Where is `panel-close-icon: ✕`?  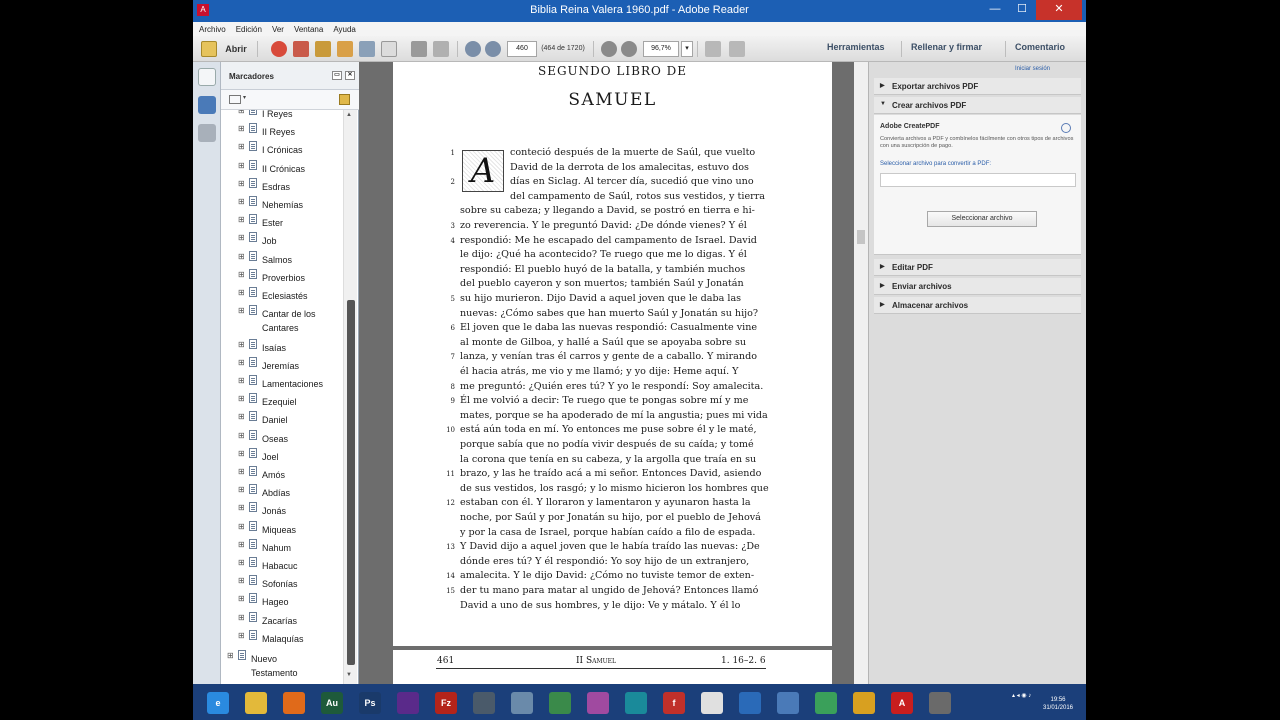 panel-close-icon: ✕ is located at coordinates (350, 75).